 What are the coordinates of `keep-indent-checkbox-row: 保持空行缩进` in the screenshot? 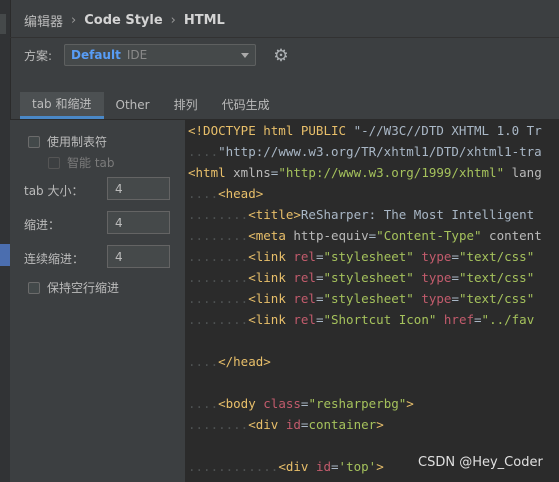 It's located at (73, 287).